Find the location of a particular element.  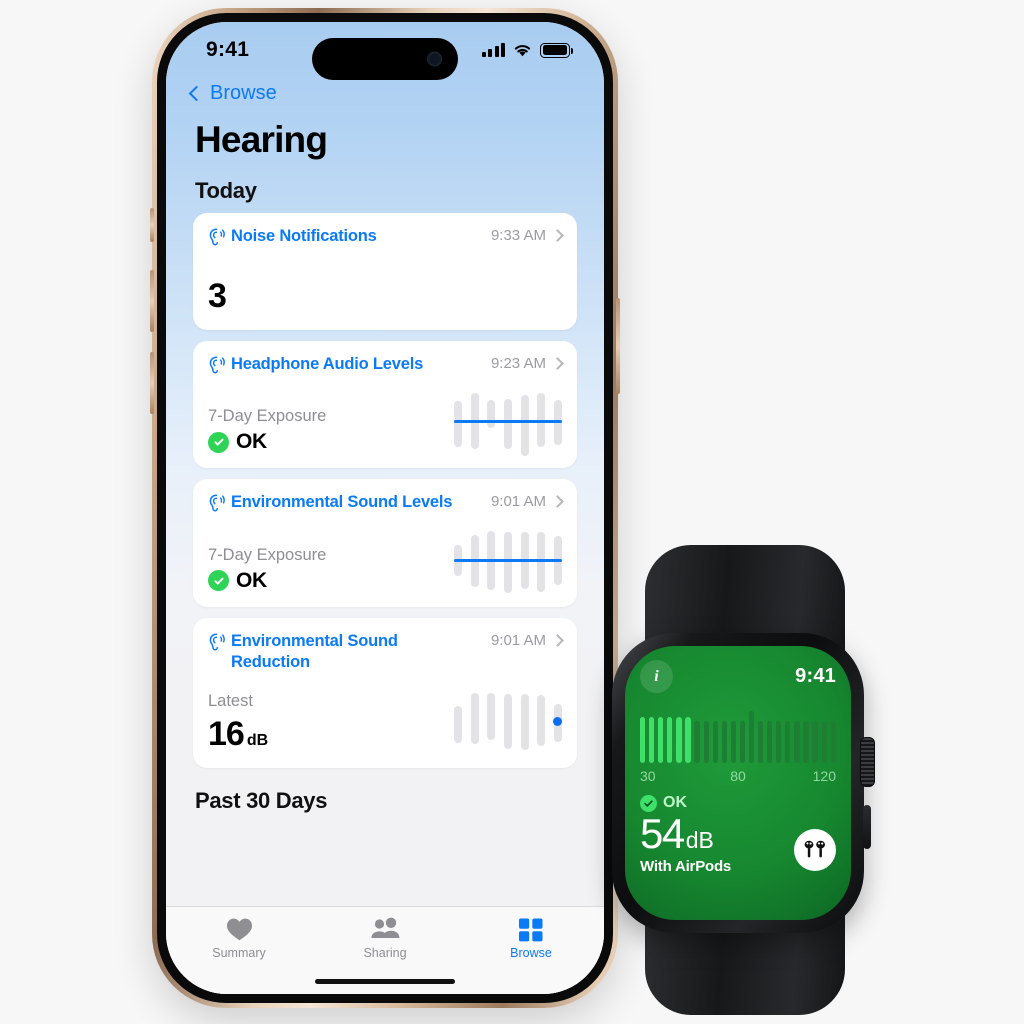

card-header: Environmental Sound Reduction 9:01 AM is located at coordinates (386, 651).